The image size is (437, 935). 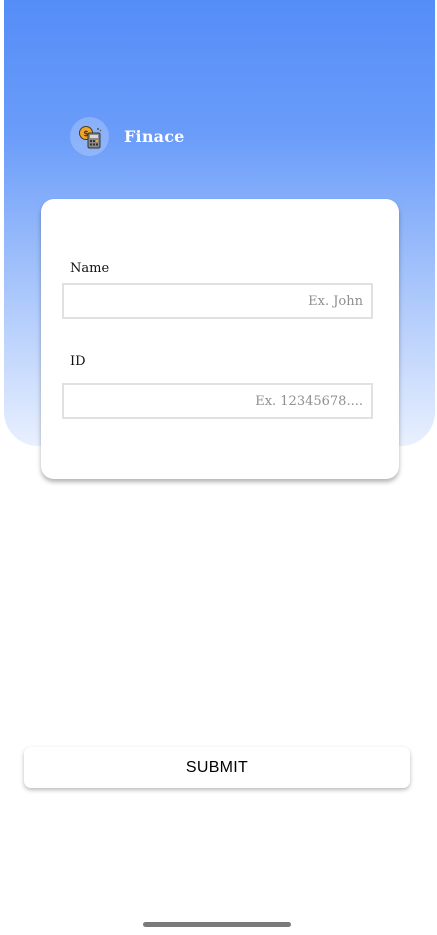 I want to click on home-indicator, so click(x=217, y=924).